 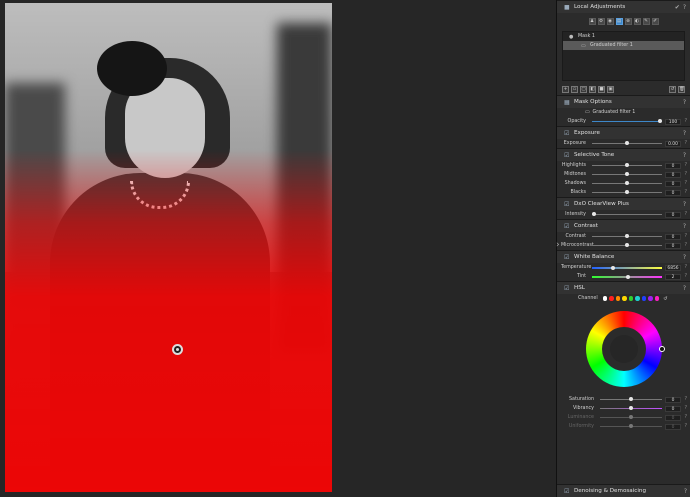 I want to click on mask-item-selected: ▭ Graduated filter 1, so click(x=623, y=45).